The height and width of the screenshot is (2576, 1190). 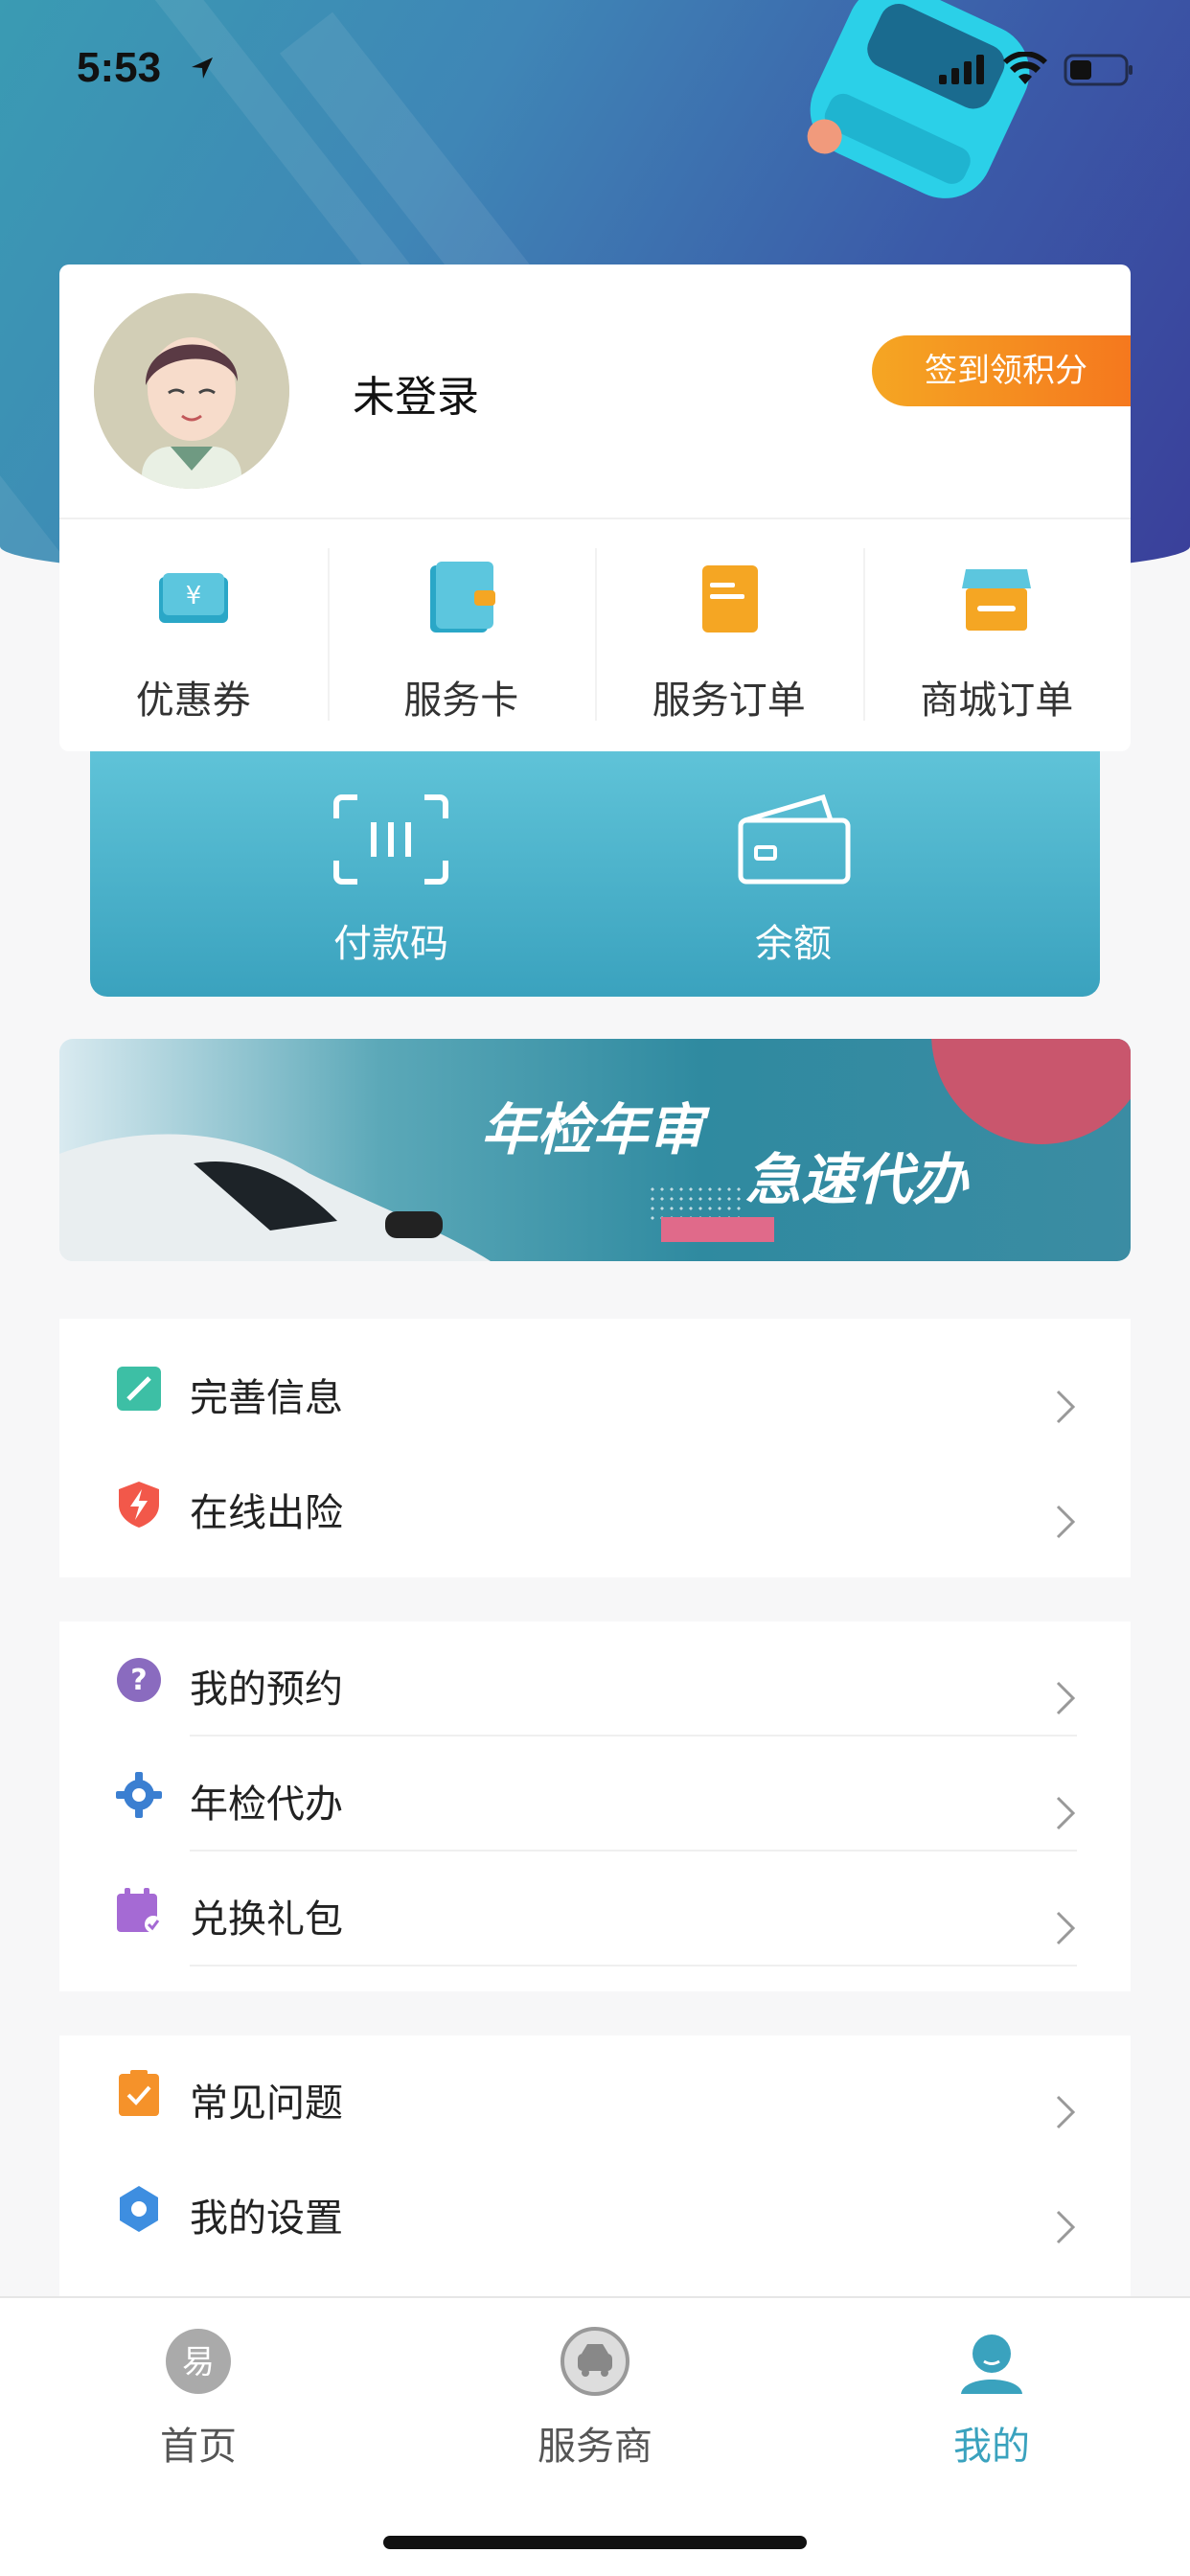 I want to click on menu-item-label: 我的预约, so click(x=266, y=1690).